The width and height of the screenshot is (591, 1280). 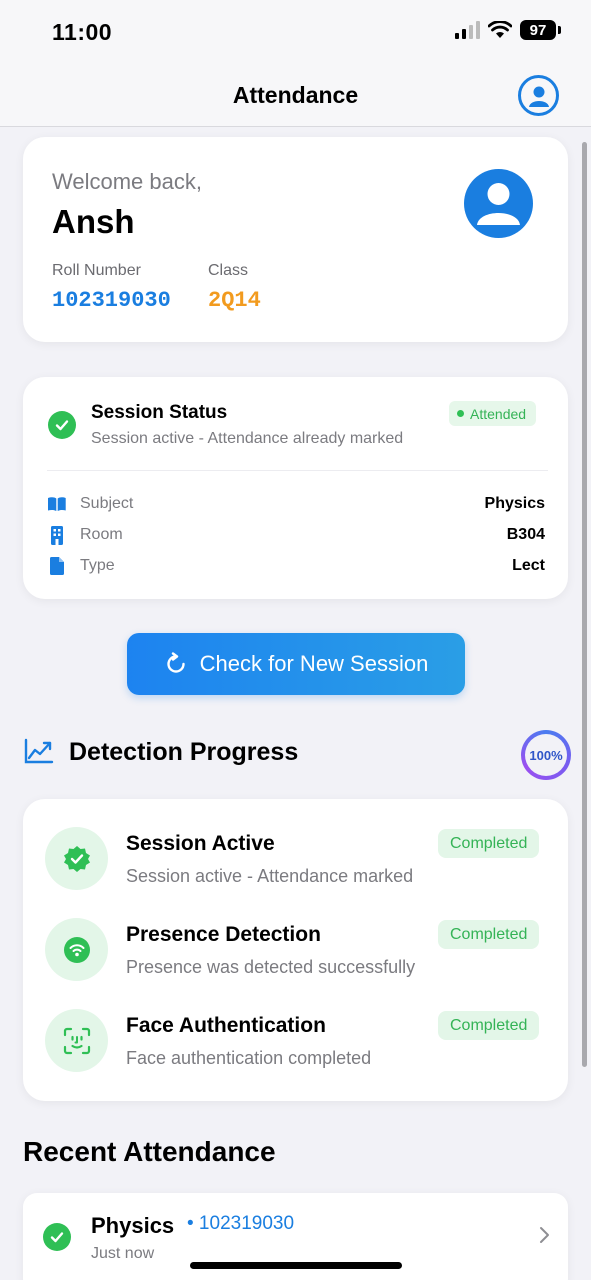 I want to click on step-subtitle: Session active - Attendance marked, so click(x=270, y=876).